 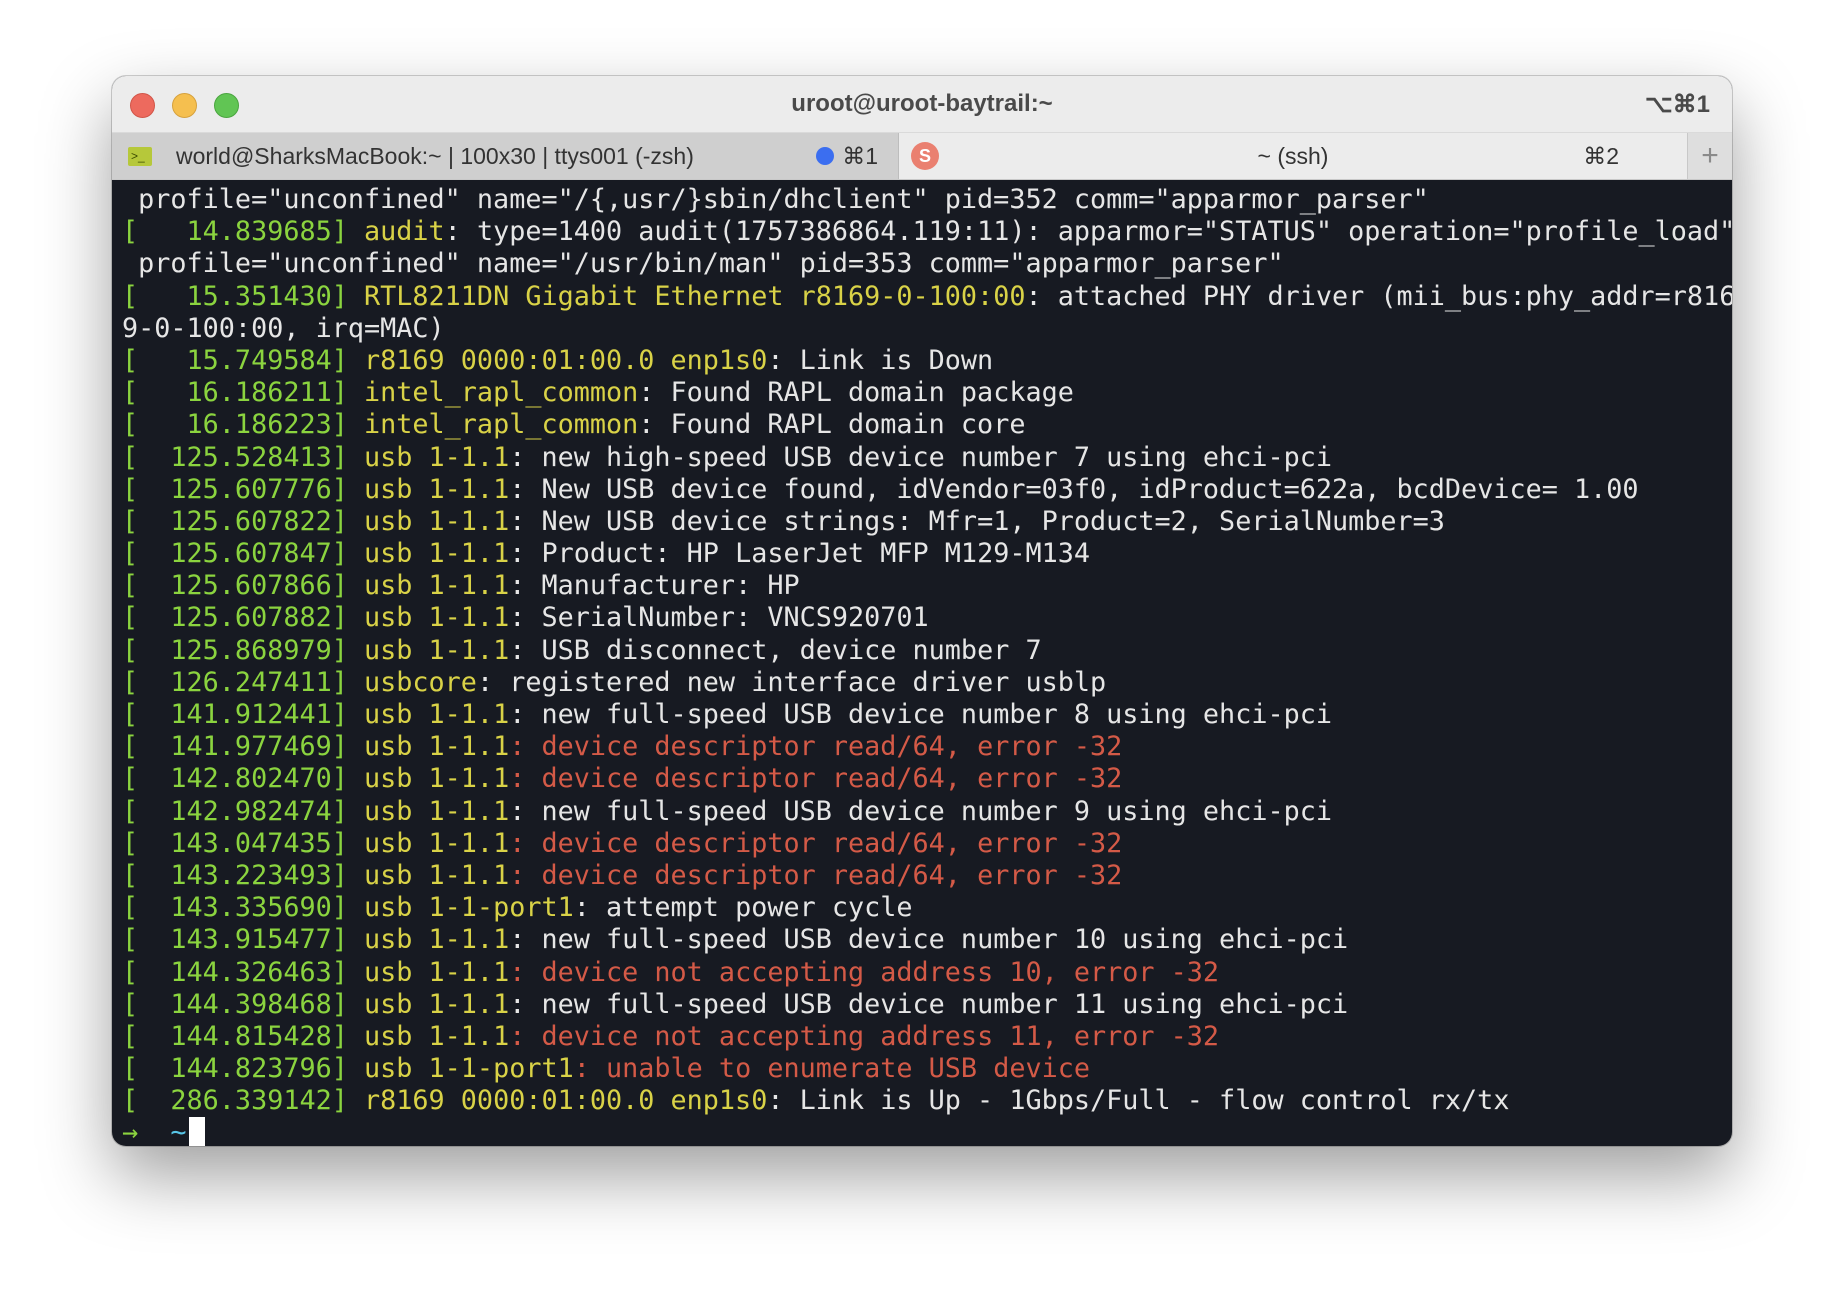 I want to click on terminal-icon: >_, so click(x=140, y=156).